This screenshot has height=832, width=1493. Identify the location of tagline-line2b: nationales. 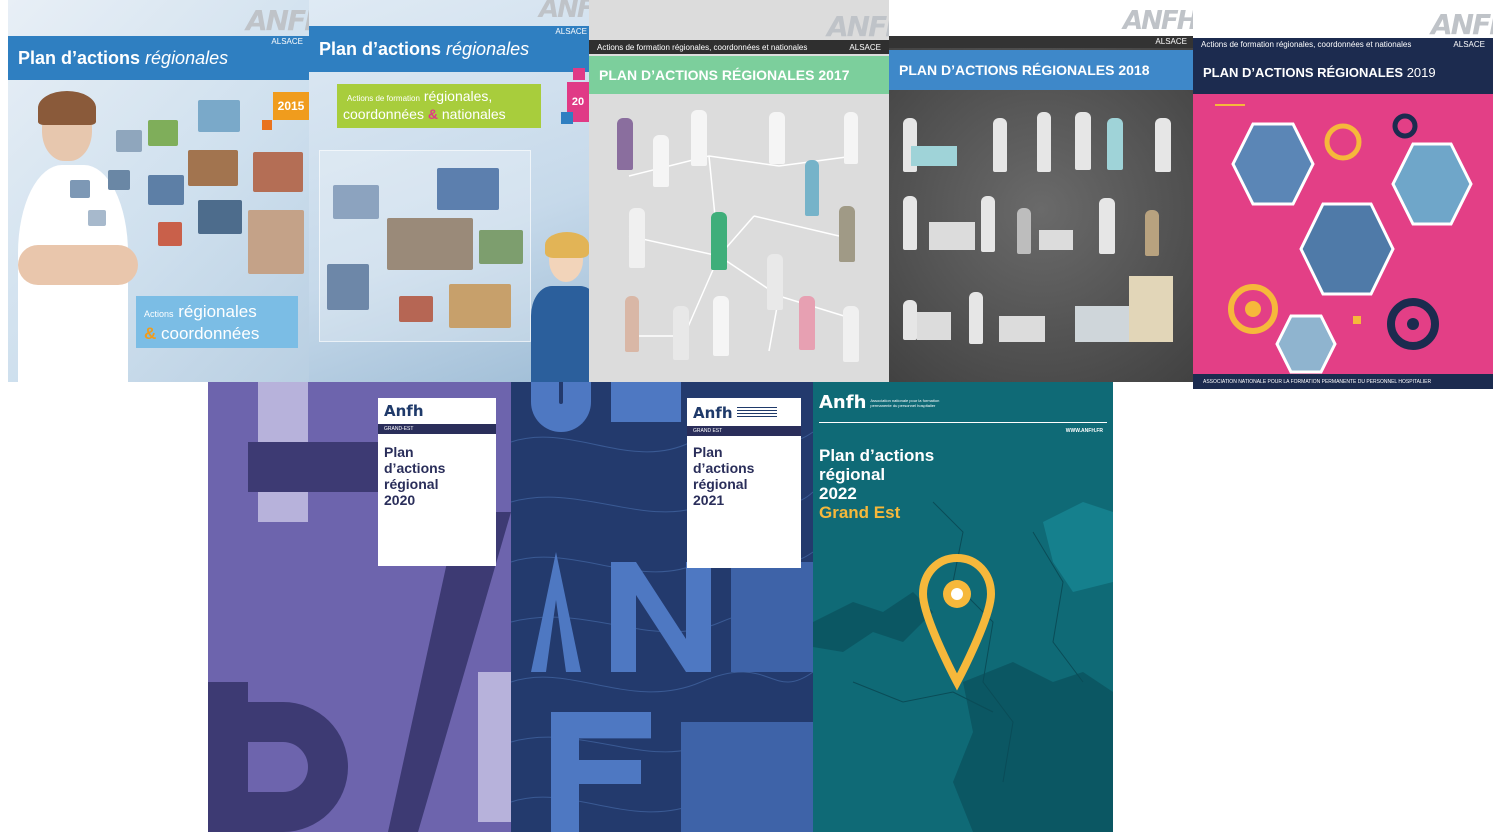
(473, 114).